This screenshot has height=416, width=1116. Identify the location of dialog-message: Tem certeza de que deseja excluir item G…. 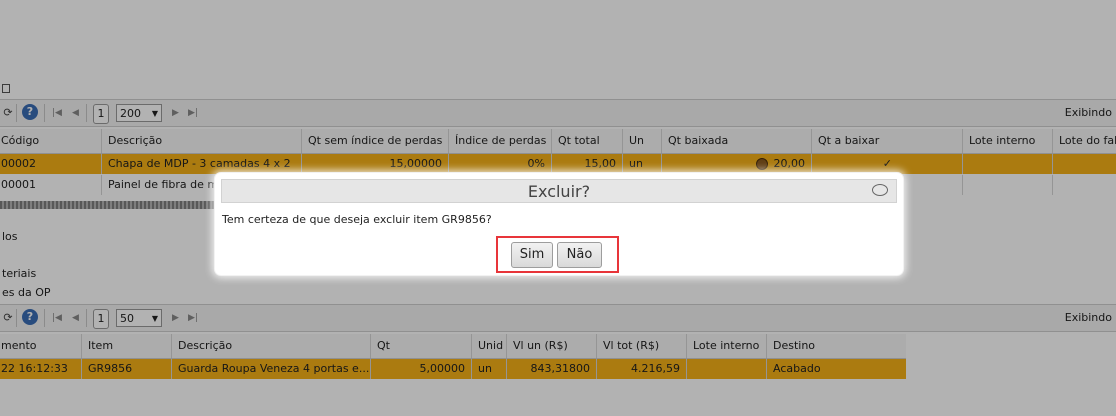
(357, 219).